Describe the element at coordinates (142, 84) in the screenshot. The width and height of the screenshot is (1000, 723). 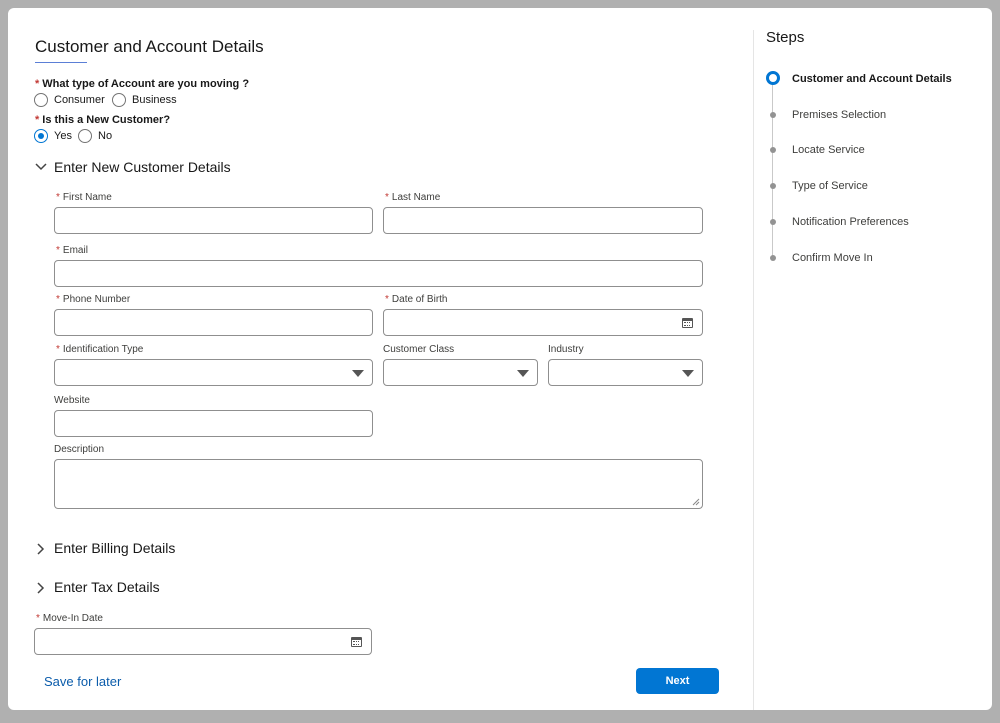
I see `account-type-label: * What type of Account are you moving ?` at that location.